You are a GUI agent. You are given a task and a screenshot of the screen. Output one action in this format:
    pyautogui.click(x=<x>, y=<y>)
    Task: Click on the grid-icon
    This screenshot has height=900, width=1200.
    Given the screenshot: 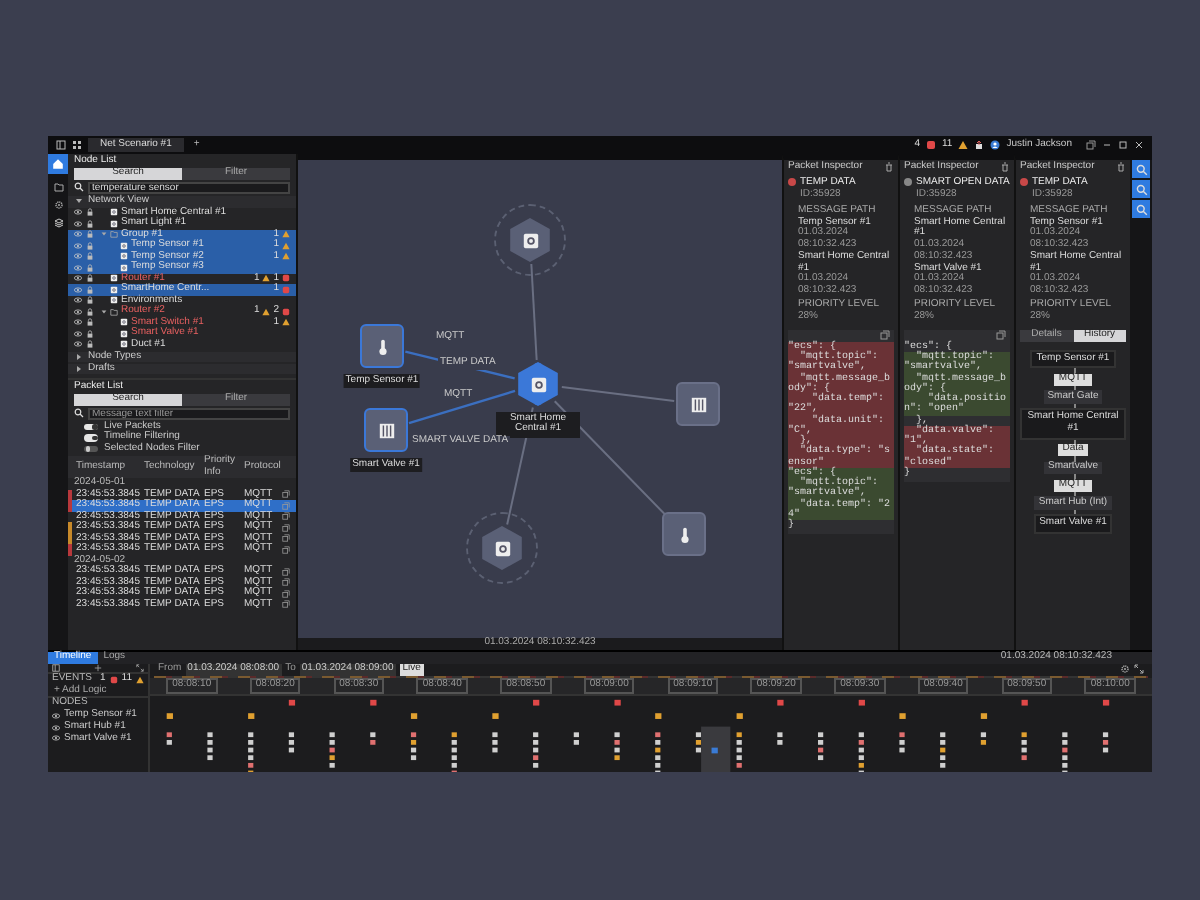 What is the action you would take?
    pyautogui.click(x=77, y=145)
    